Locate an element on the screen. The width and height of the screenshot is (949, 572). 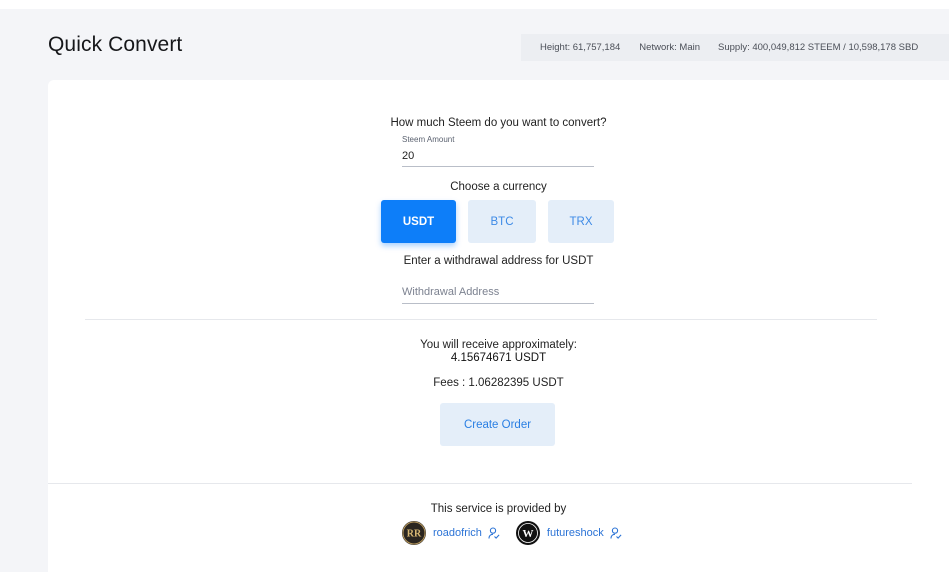
receive-amount: 4.15674671 USDT is located at coordinates (498, 358).